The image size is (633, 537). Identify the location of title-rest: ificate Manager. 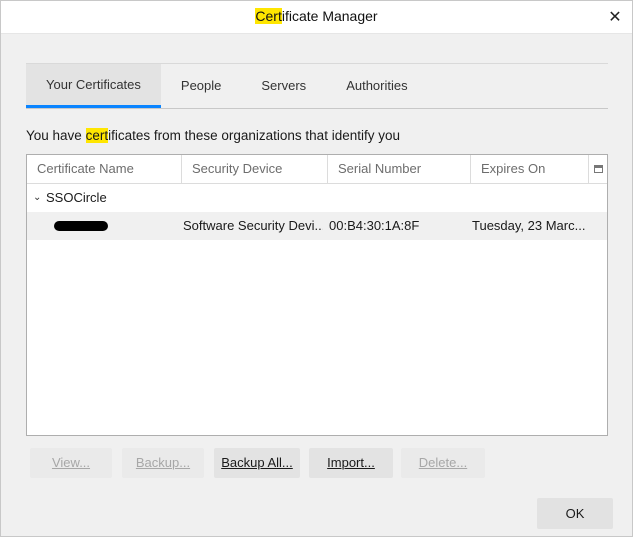
(329, 16).